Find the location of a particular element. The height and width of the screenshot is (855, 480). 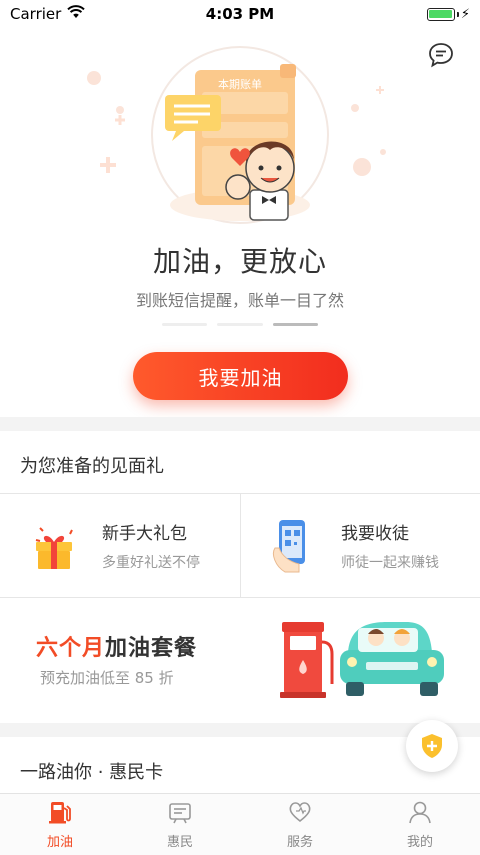

fuel-pump-car-illustration is located at coordinates (362, 660).